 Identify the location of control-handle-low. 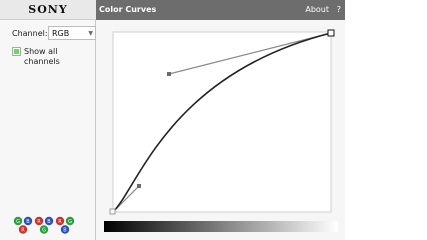
(139, 186).